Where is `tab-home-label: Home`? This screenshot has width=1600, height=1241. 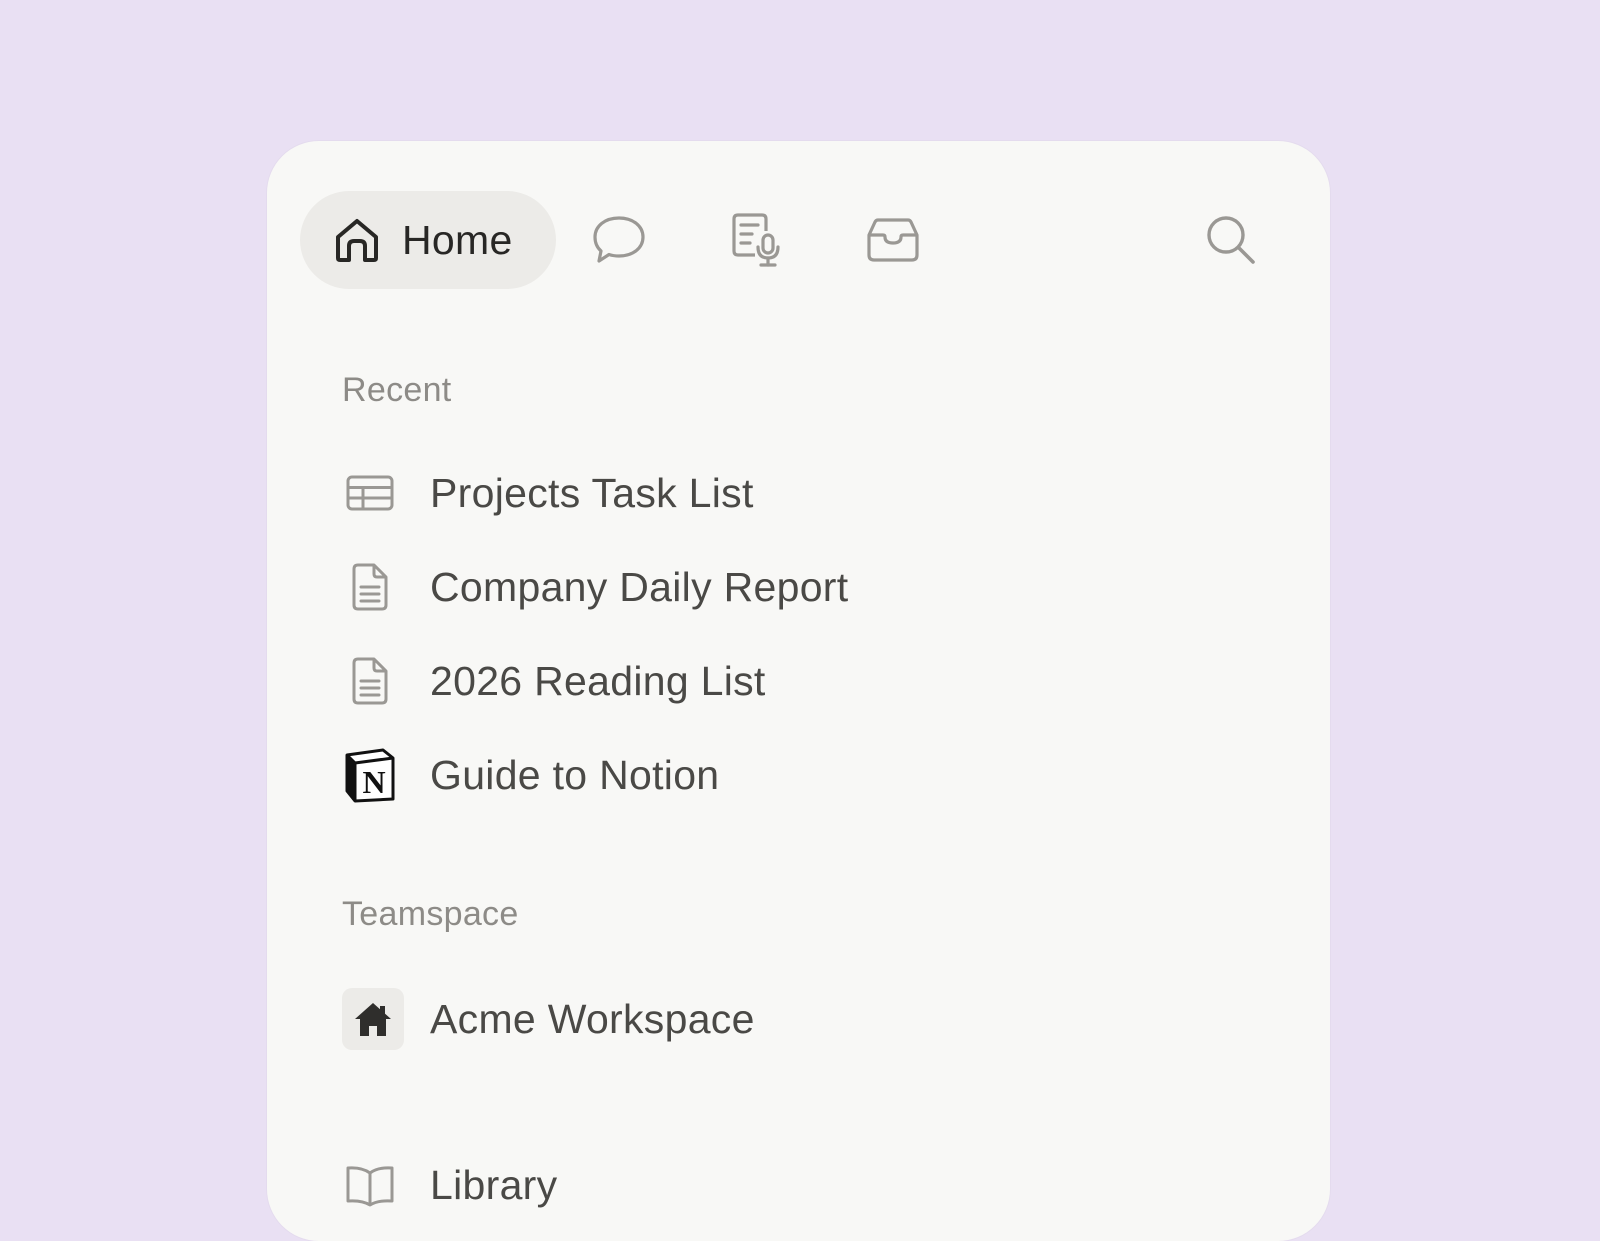
tab-home-label: Home is located at coordinates (457, 239).